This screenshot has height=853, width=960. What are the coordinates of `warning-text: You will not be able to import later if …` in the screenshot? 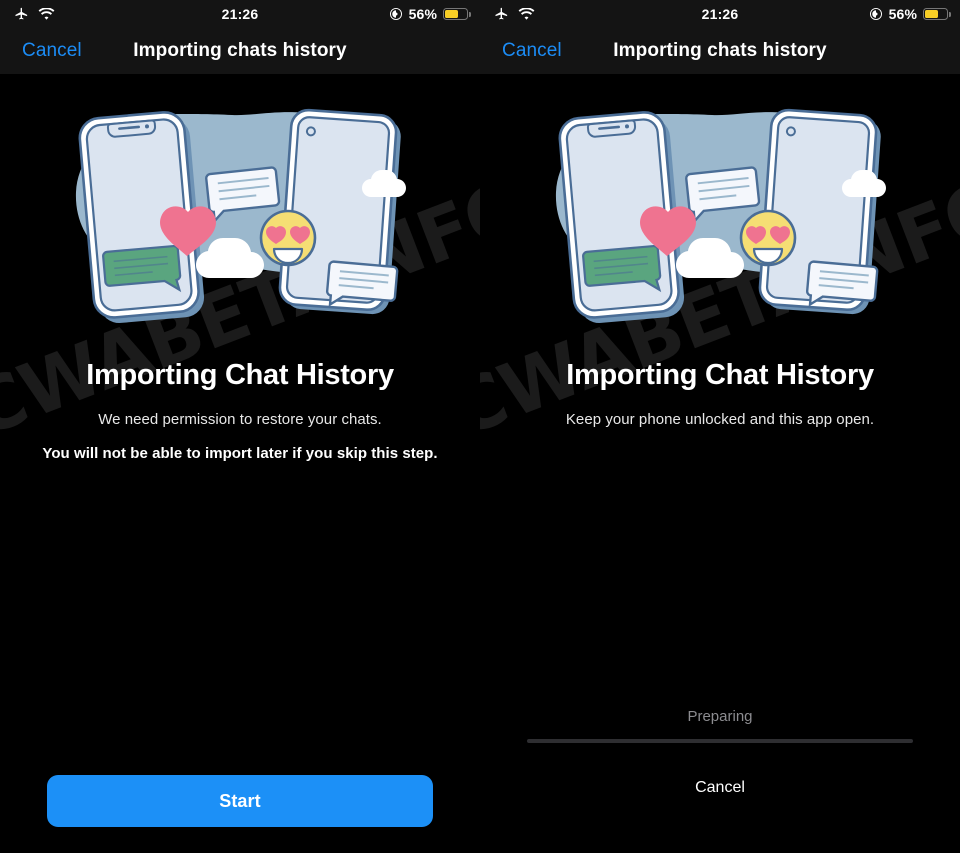 It's located at (240, 453).